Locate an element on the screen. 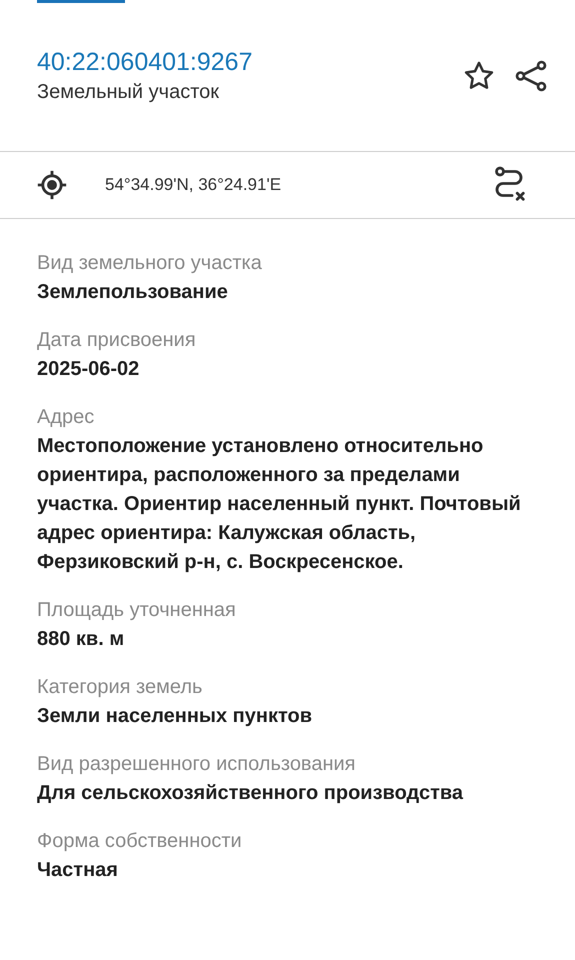 The image size is (575, 960). cadastral-number: 40:22:060401:9267 is located at coordinates (249, 61).